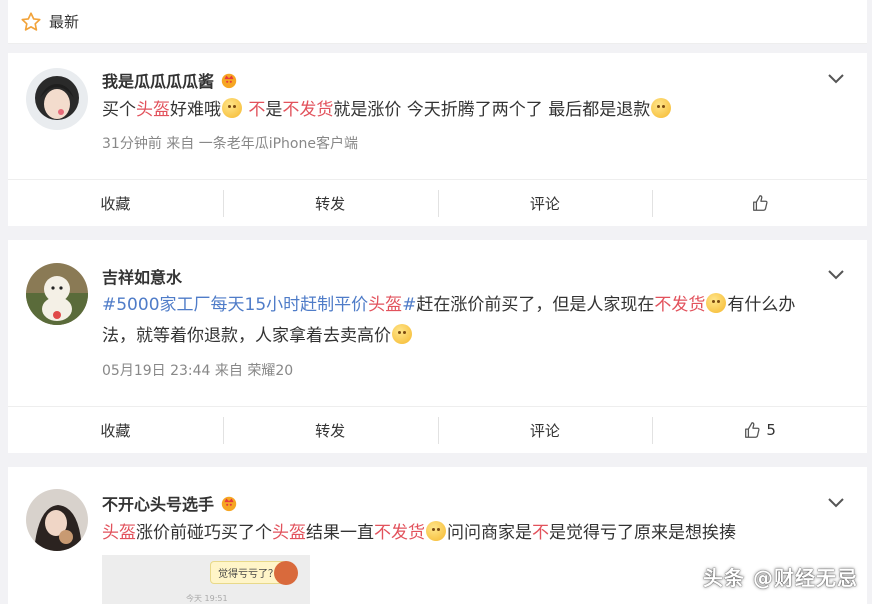 The height and width of the screenshot is (604, 872). I want to click on action-bar: 收藏 转发 评论 5, so click(437, 429).